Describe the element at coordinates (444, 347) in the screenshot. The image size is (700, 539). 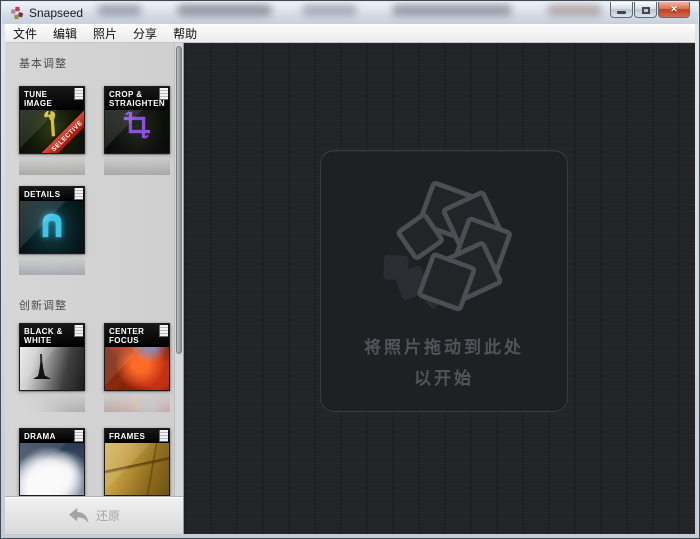
I see `dropzone-text-line1: 将照片拖动到此处` at that location.